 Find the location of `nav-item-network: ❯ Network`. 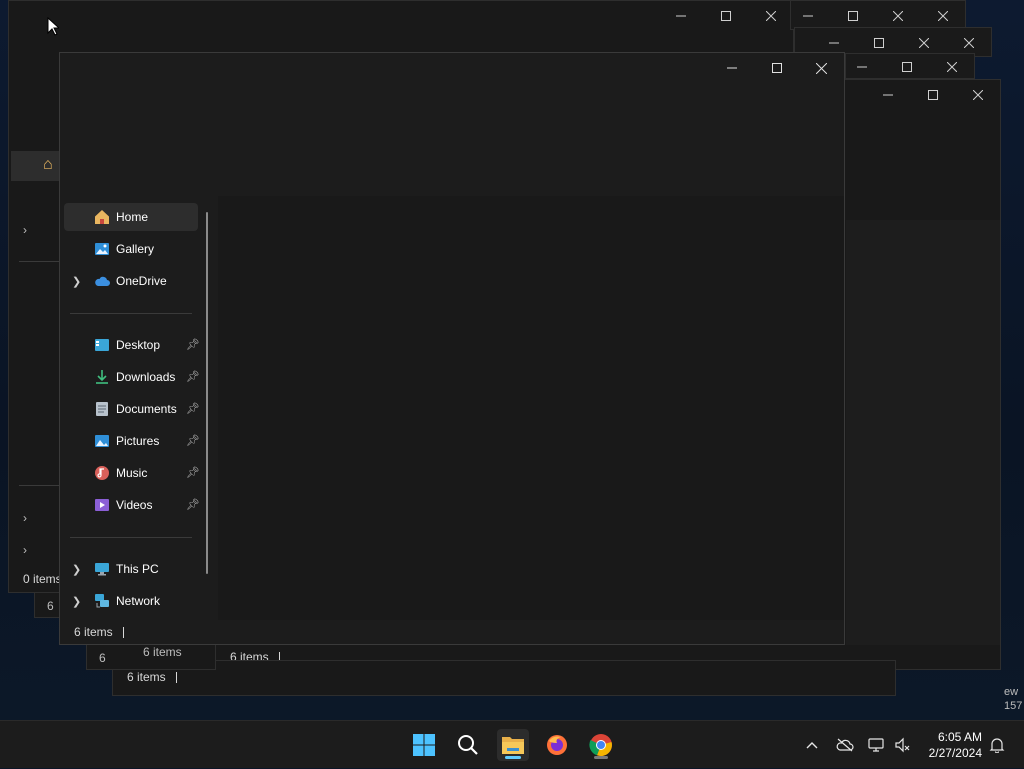

nav-item-network: ❯ Network is located at coordinates (131, 601).